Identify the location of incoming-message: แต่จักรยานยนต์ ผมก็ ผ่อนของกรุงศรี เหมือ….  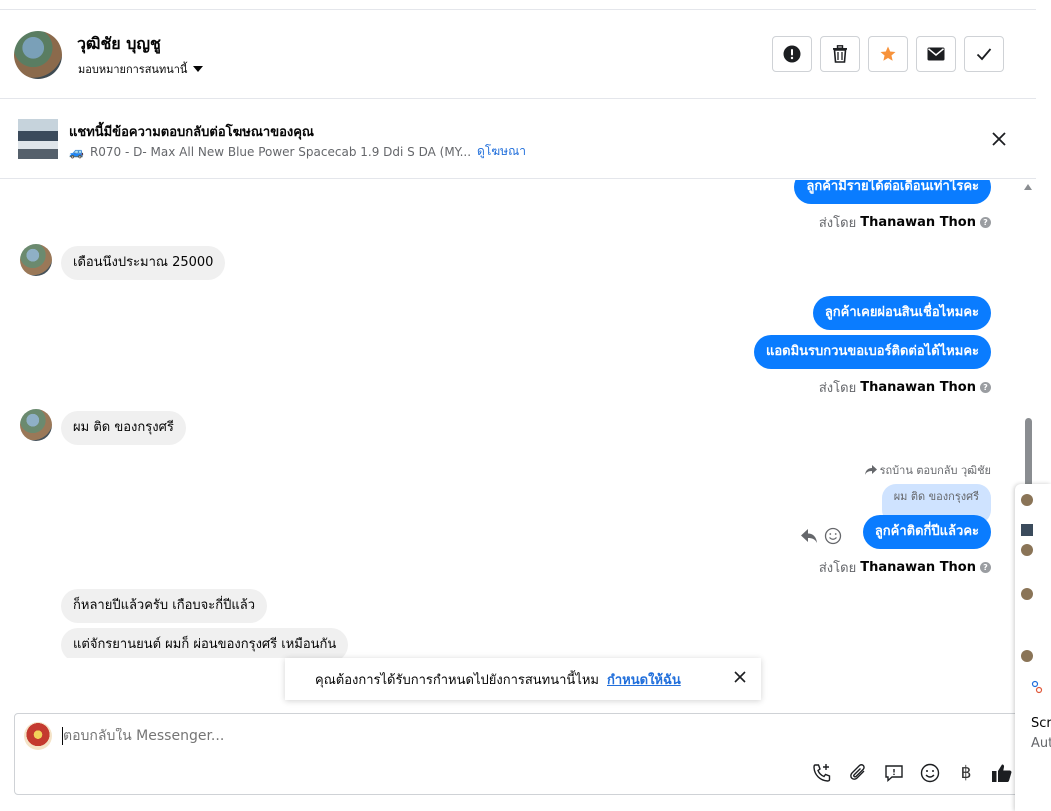
(205, 643).